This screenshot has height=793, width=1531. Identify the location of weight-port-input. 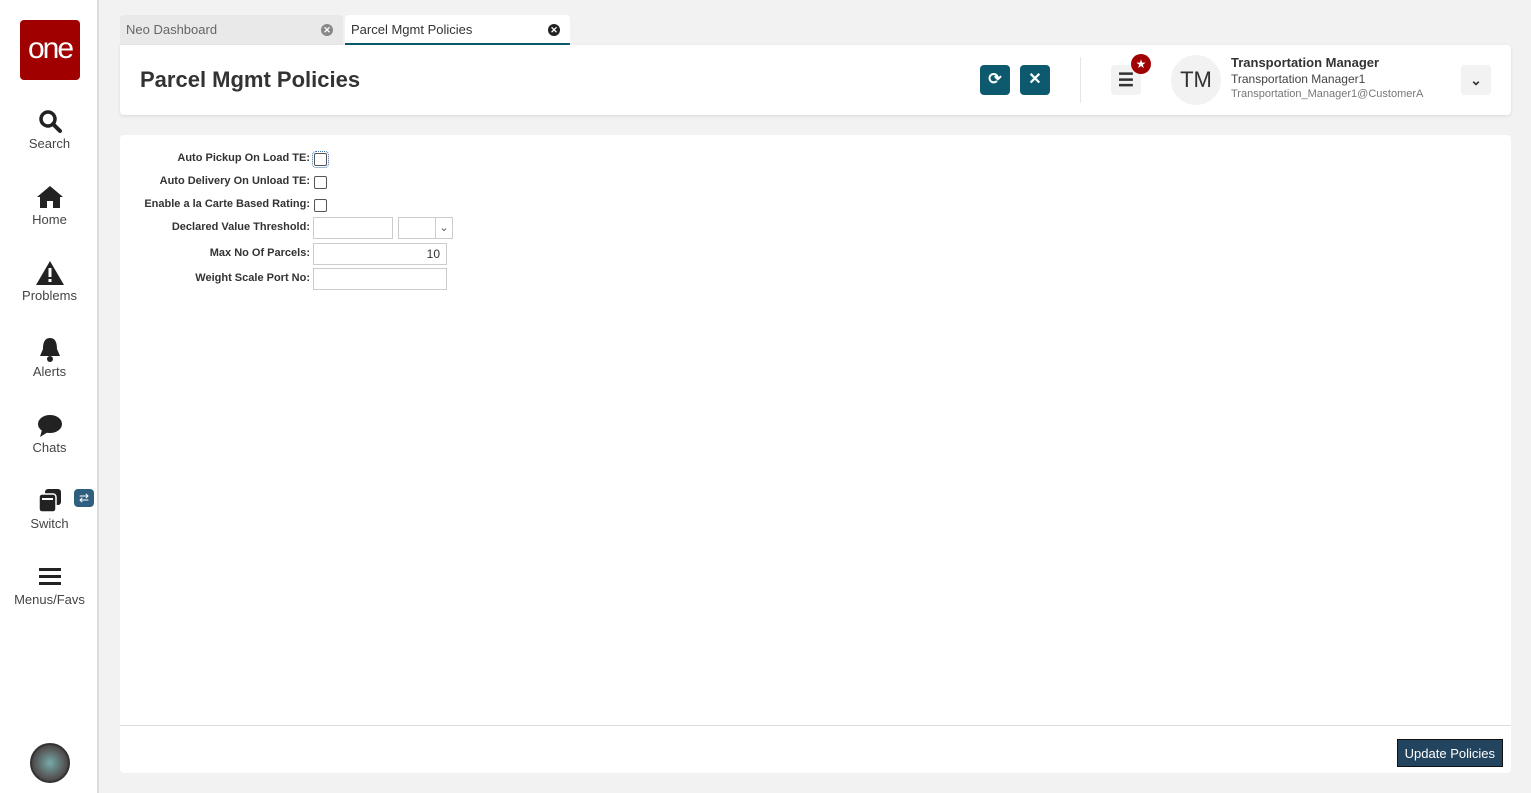
(380, 279).